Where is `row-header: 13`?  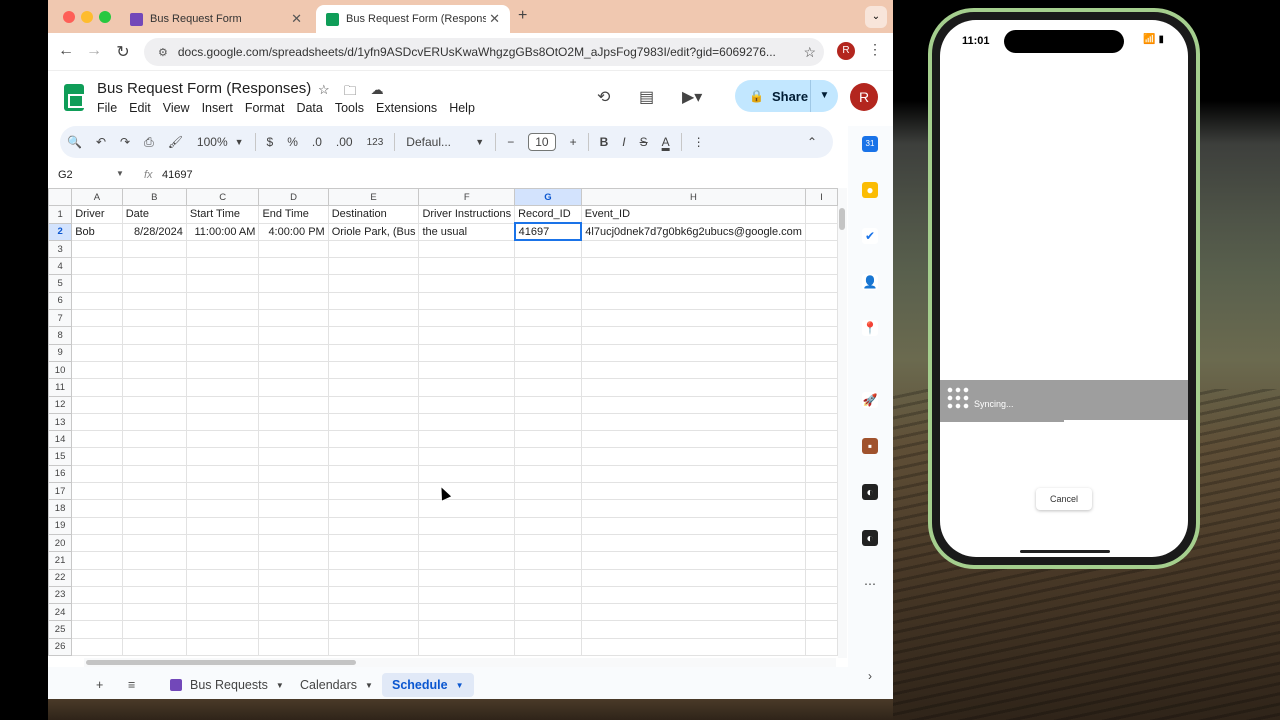 row-header: 13 is located at coordinates (60, 422).